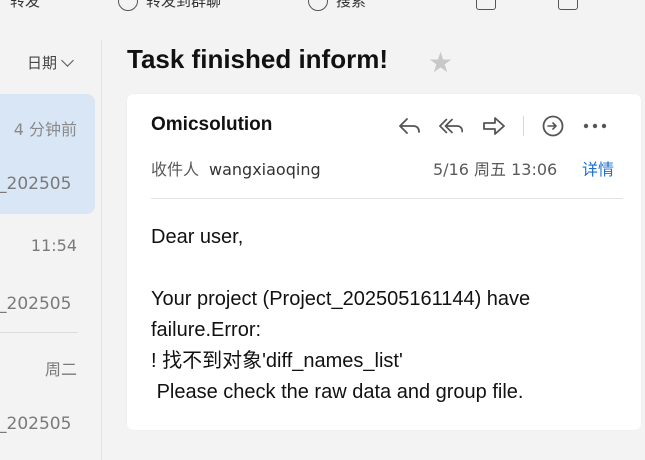 This screenshot has width=645, height=460. Describe the element at coordinates (495, 169) in the screenshot. I see `message-date: 5/16 周五 13:06` at that location.